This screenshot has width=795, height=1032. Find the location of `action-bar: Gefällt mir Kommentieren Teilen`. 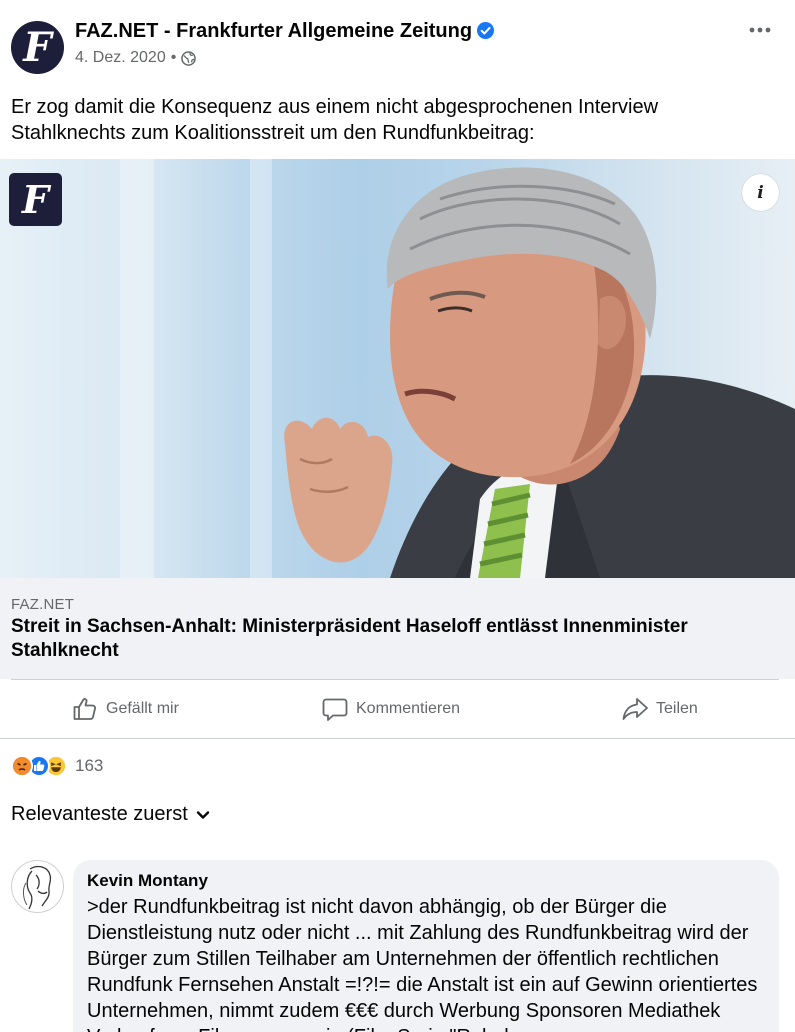

action-bar: Gefällt mir Kommentieren Teilen is located at coordinates (397, 709).